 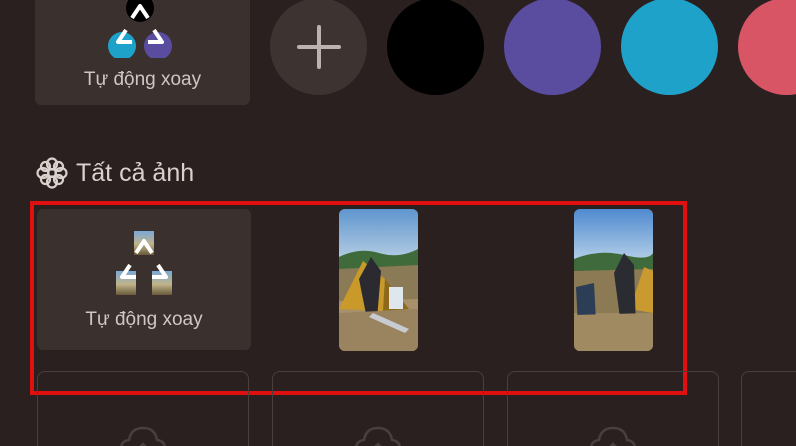 I want to click on swatch-purple, so click(x=552, y=47).